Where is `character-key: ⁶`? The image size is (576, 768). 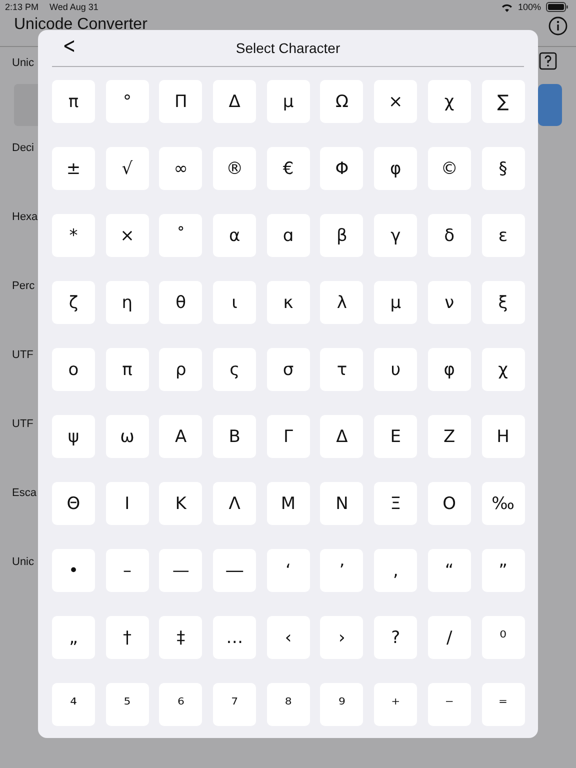
character-key: ⁶ is located at coordinates (180, 704).